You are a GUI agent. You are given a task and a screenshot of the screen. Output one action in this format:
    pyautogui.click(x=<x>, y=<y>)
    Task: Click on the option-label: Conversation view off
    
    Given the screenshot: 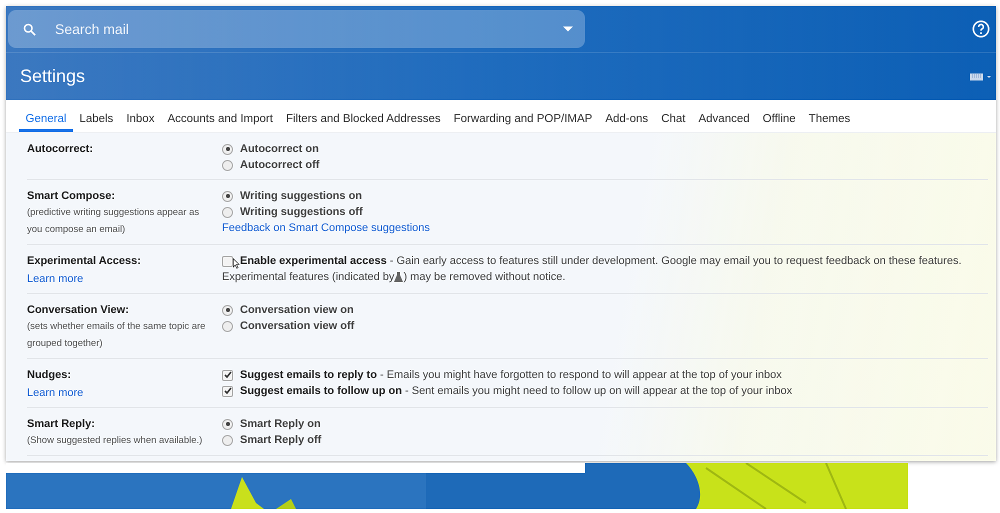 What is the action you would take?
    pyautogui.click(x=297, y=326)
    